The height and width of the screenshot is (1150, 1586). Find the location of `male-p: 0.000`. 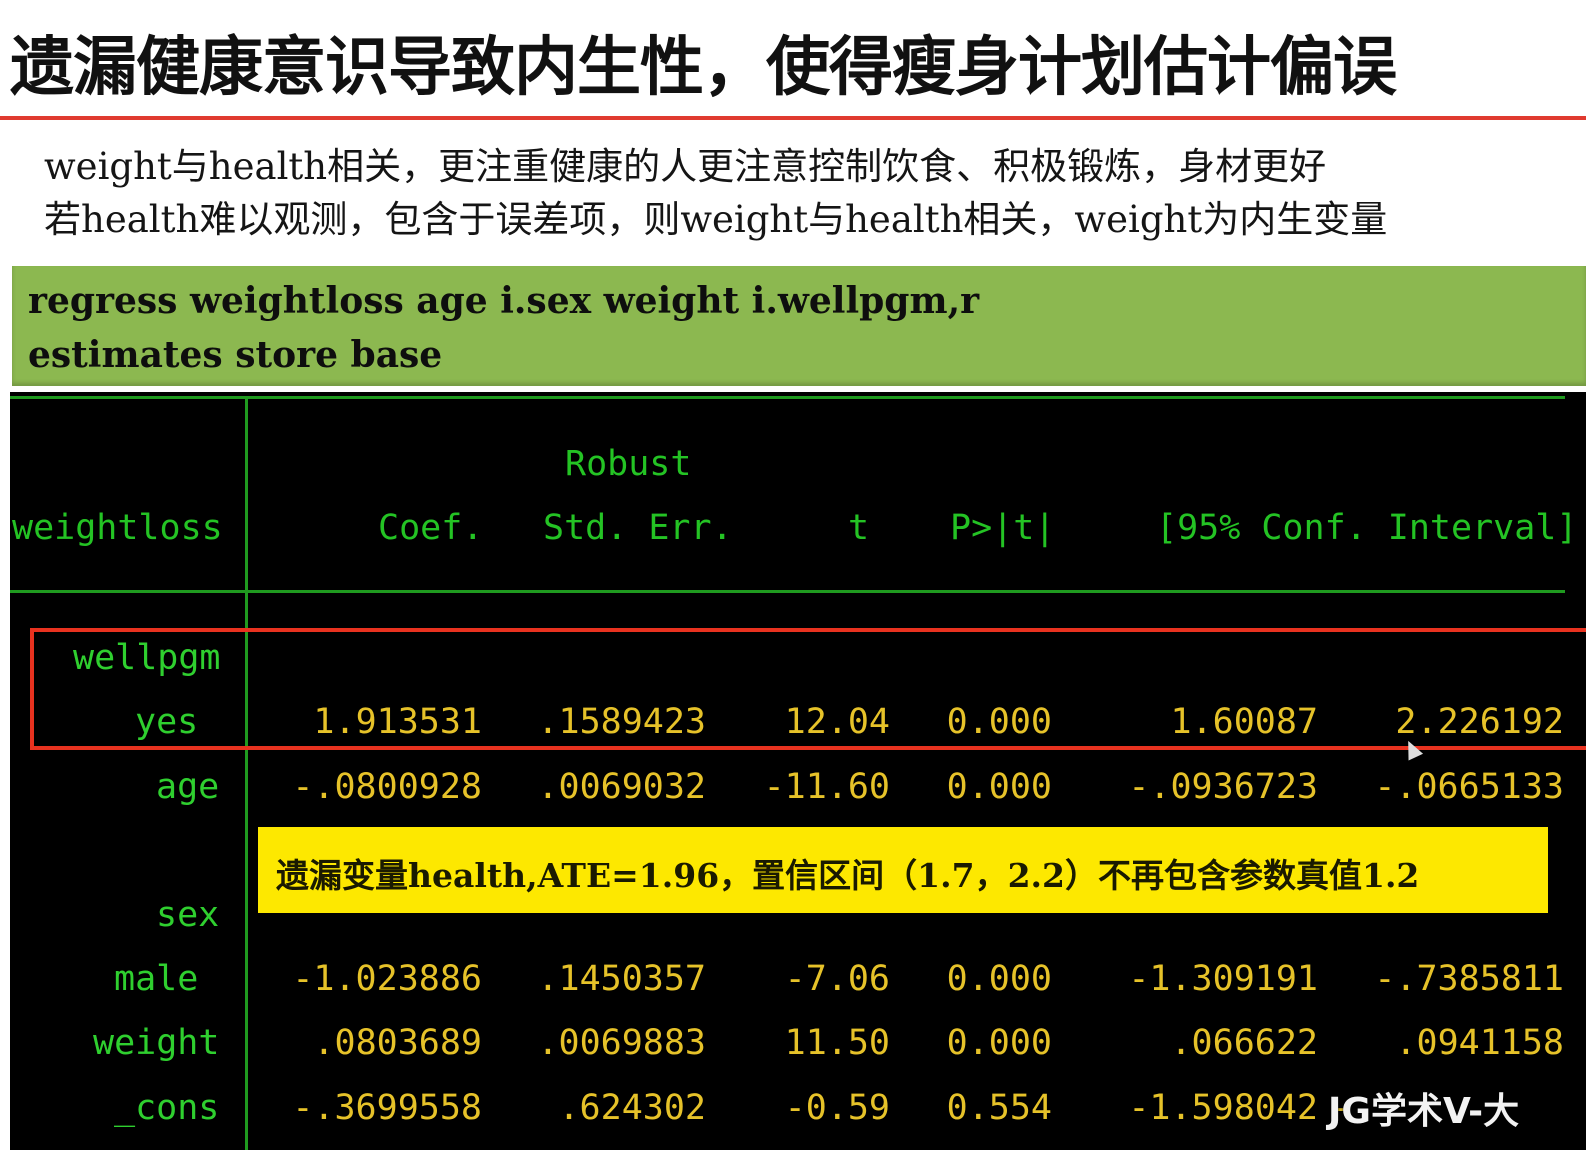

male-p: 0.000 is located at coordinates (999, 979).